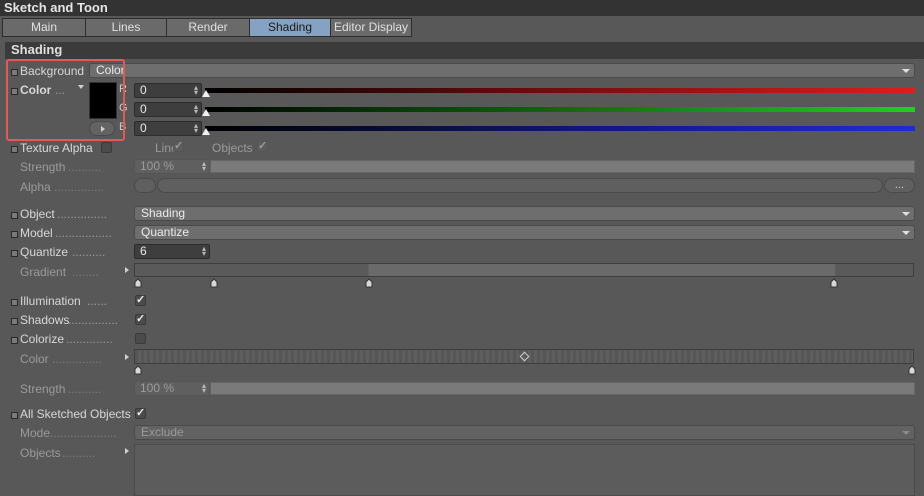 The image size is (924, 496). I want to click on play-icon, so click(103, 129).